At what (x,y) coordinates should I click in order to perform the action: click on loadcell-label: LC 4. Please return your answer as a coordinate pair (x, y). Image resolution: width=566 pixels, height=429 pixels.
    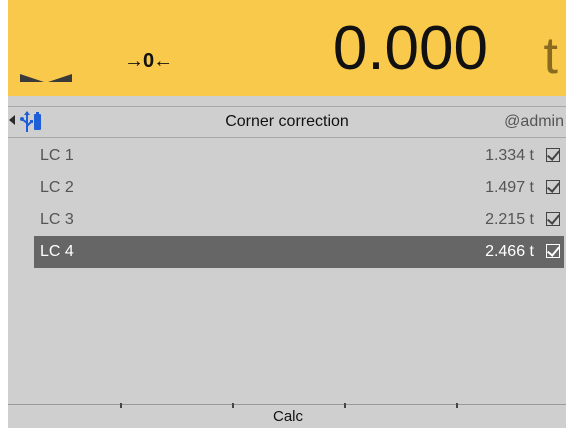
    Looking at the image, I should click on (57, 251).